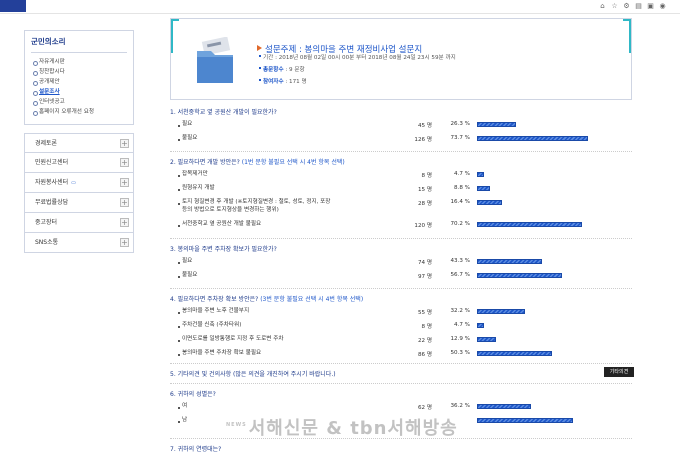  What do you see at coordinates (460, 406) in the screenshot?
I see `option-percent: 36.2 %` at bounding box center [460, 406].